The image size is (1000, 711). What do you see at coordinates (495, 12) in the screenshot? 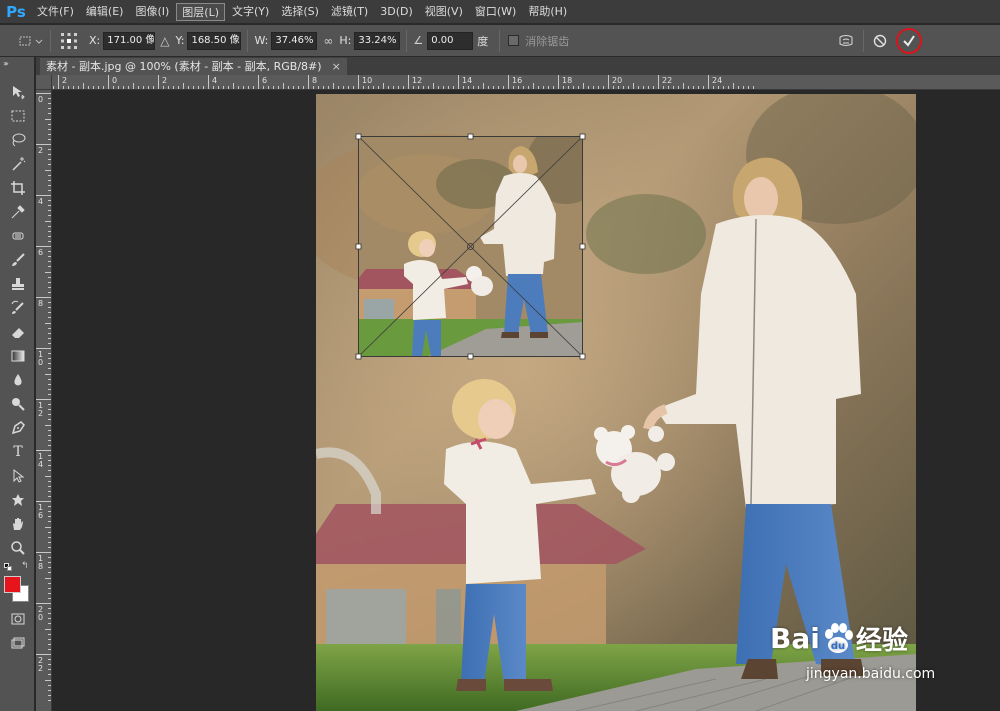
I see `menu-window: 窗口(W)` at bounding box center [495, 12].